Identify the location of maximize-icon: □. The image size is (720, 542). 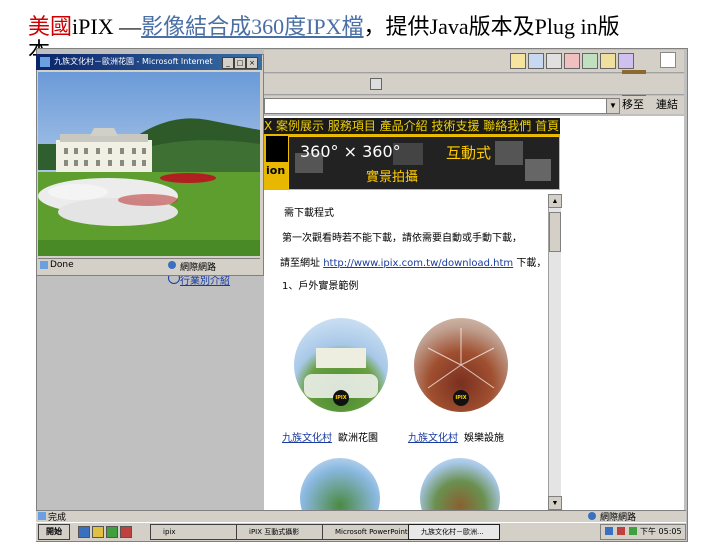
(240, 63).